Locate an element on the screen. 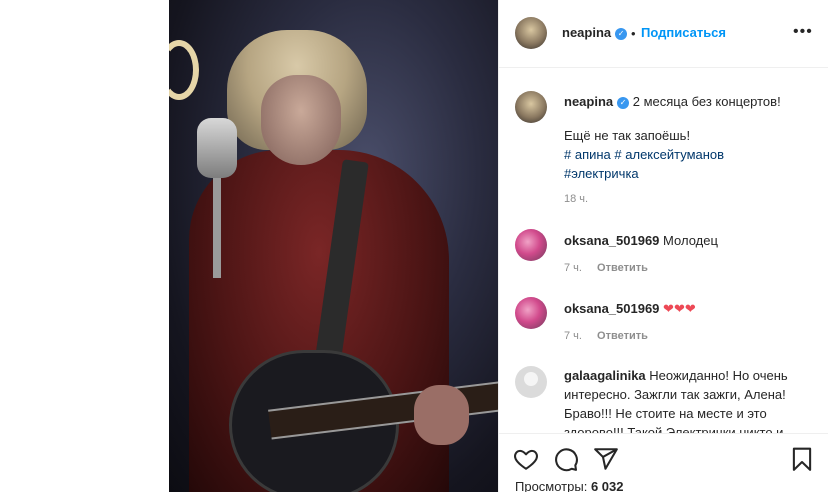  comment-body: Молодец is located at coordinates (690, 240).